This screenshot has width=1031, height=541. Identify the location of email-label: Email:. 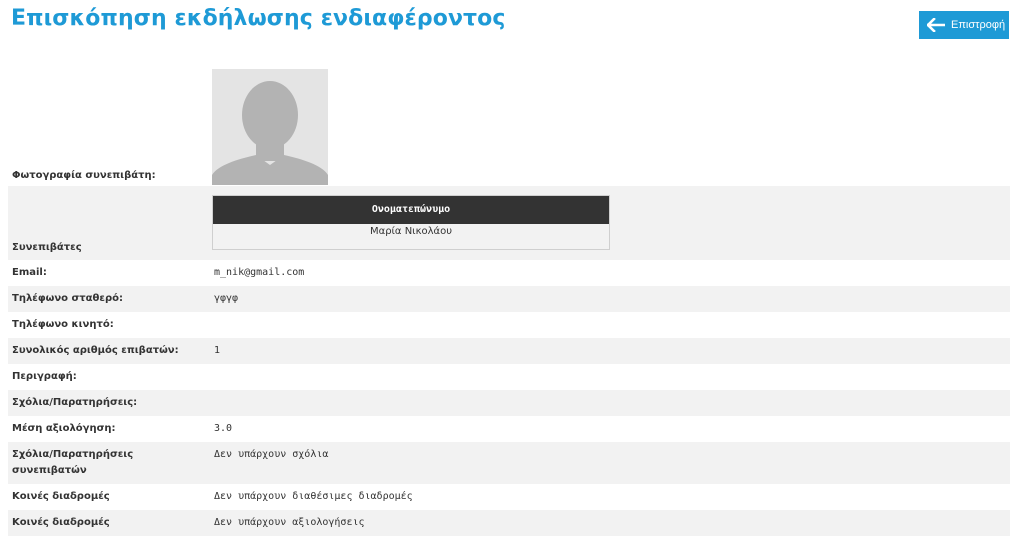
(29, 272).